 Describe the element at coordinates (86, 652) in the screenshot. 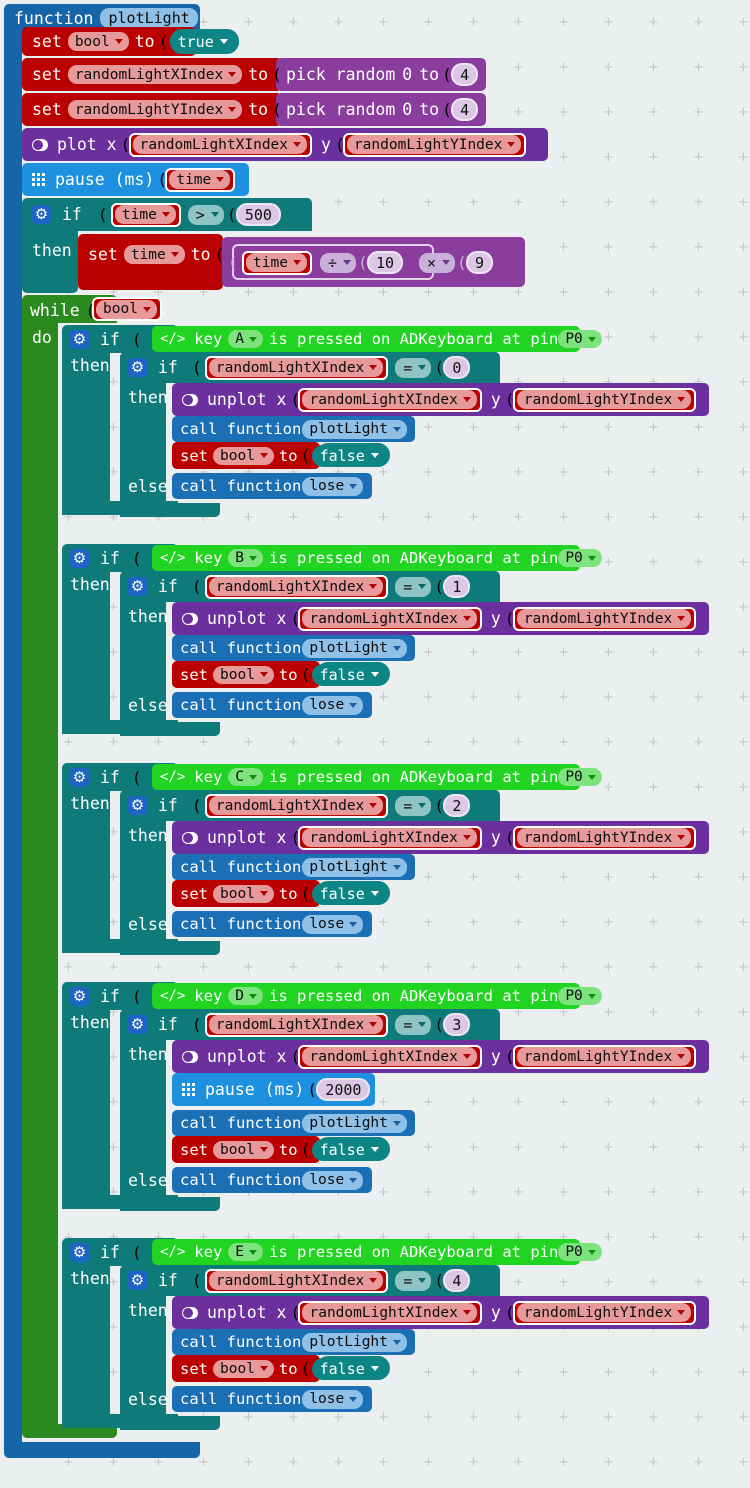

I see `branch-B-outer-if-spine` at that location.